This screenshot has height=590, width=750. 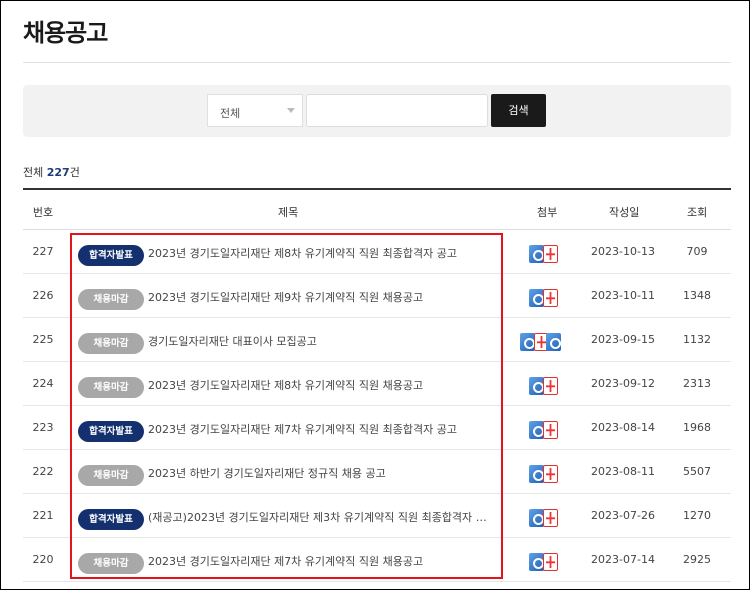 What do you see at coordinates (623, 427) in the screenshot?
I see `row-date: 2023-08-14` at bounding box center [623, 427].